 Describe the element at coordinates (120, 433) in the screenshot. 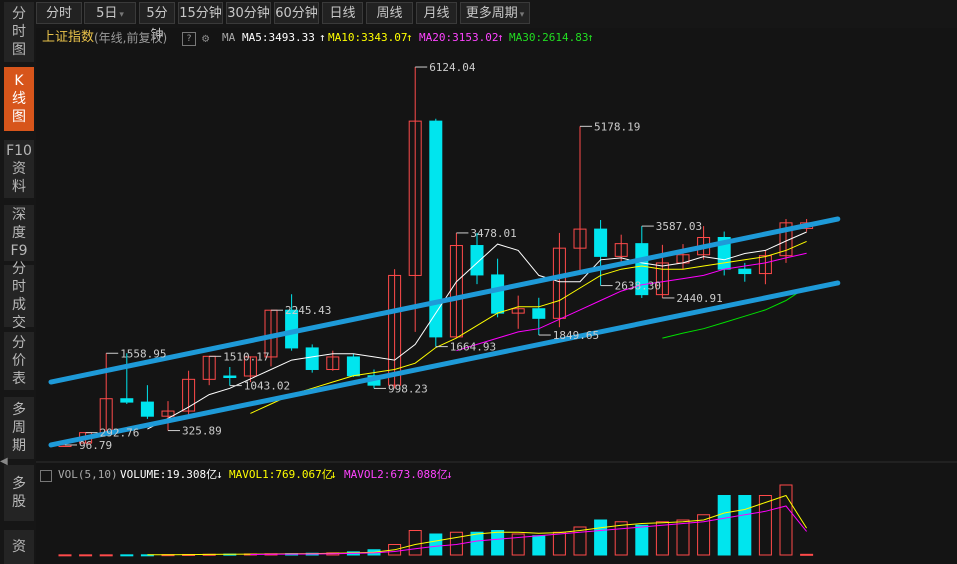

I see `price-label: 292.76` at that location.